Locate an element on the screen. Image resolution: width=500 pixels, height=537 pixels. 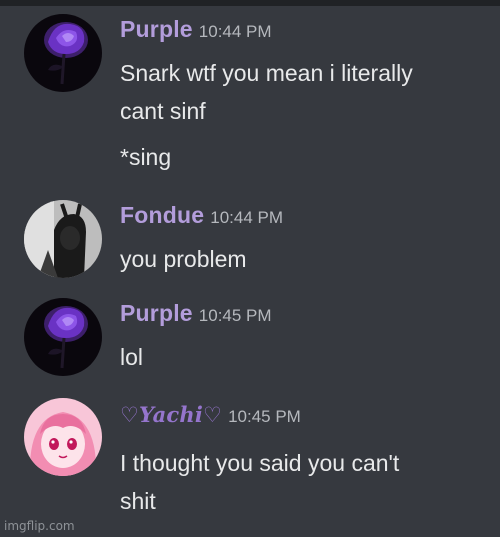
message-text: Snark wtf you mean i literally is located at coordinates (266, 73).